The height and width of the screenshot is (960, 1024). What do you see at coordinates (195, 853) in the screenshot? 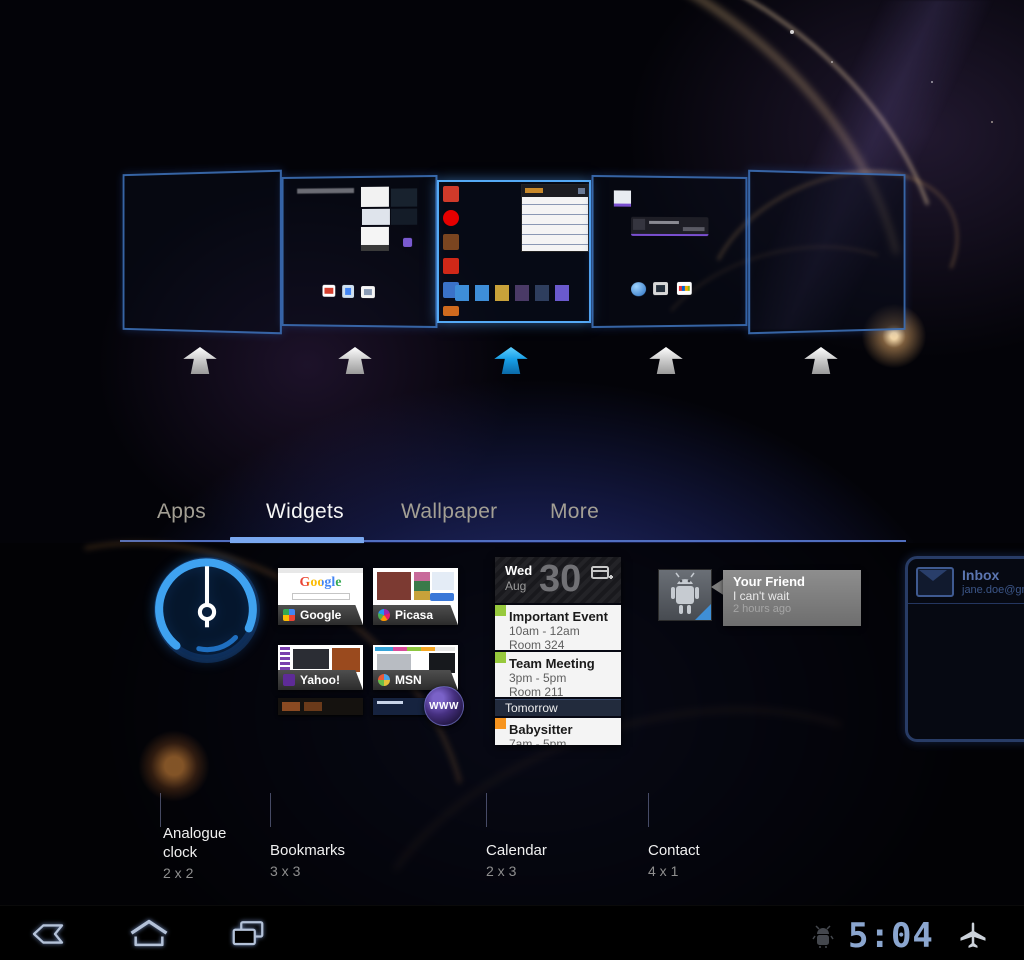
I see `widget-label-analogue-clock: Analogue clock 2 x 2` at bounding box center [195, 853].